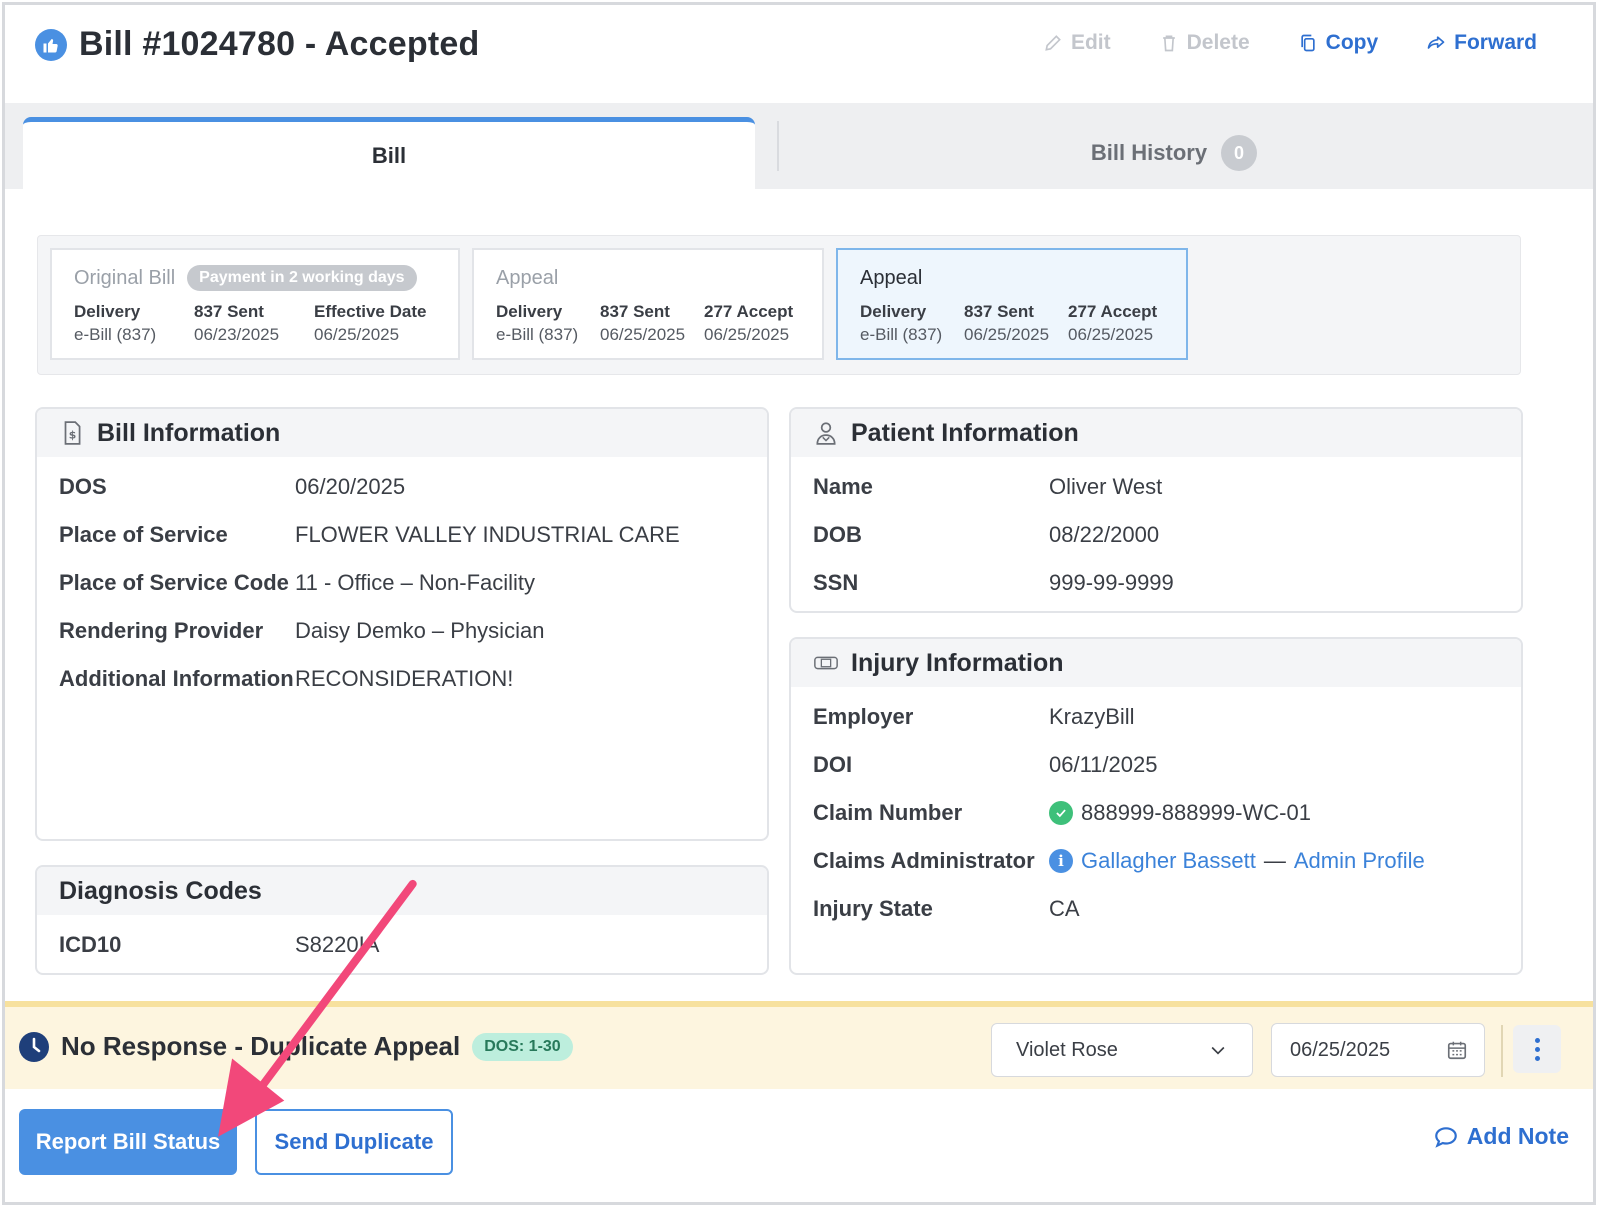 The width and height of the screenshot is (1600, 1207). What do you see at coordinates (833, 764) in the screenshot?
I see `injury-label: DOI` at bounding box center [833, 764].